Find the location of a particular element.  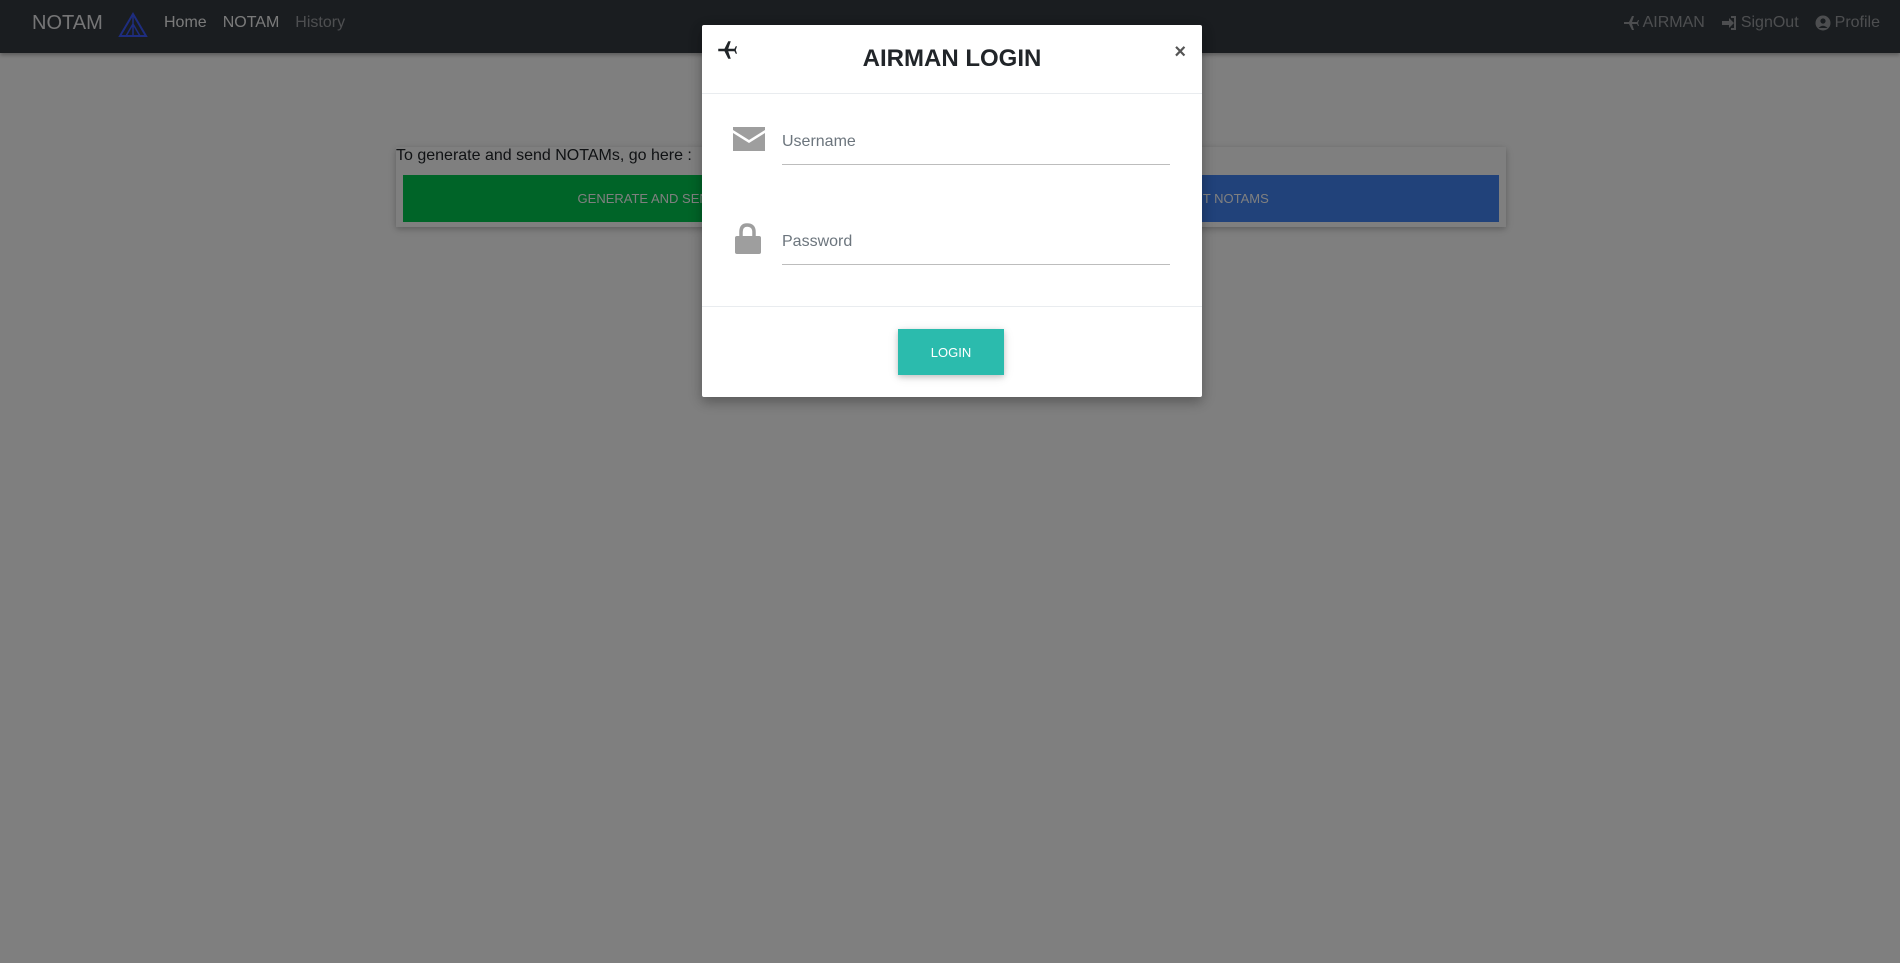

password-row is located at coordinates (952, 245).